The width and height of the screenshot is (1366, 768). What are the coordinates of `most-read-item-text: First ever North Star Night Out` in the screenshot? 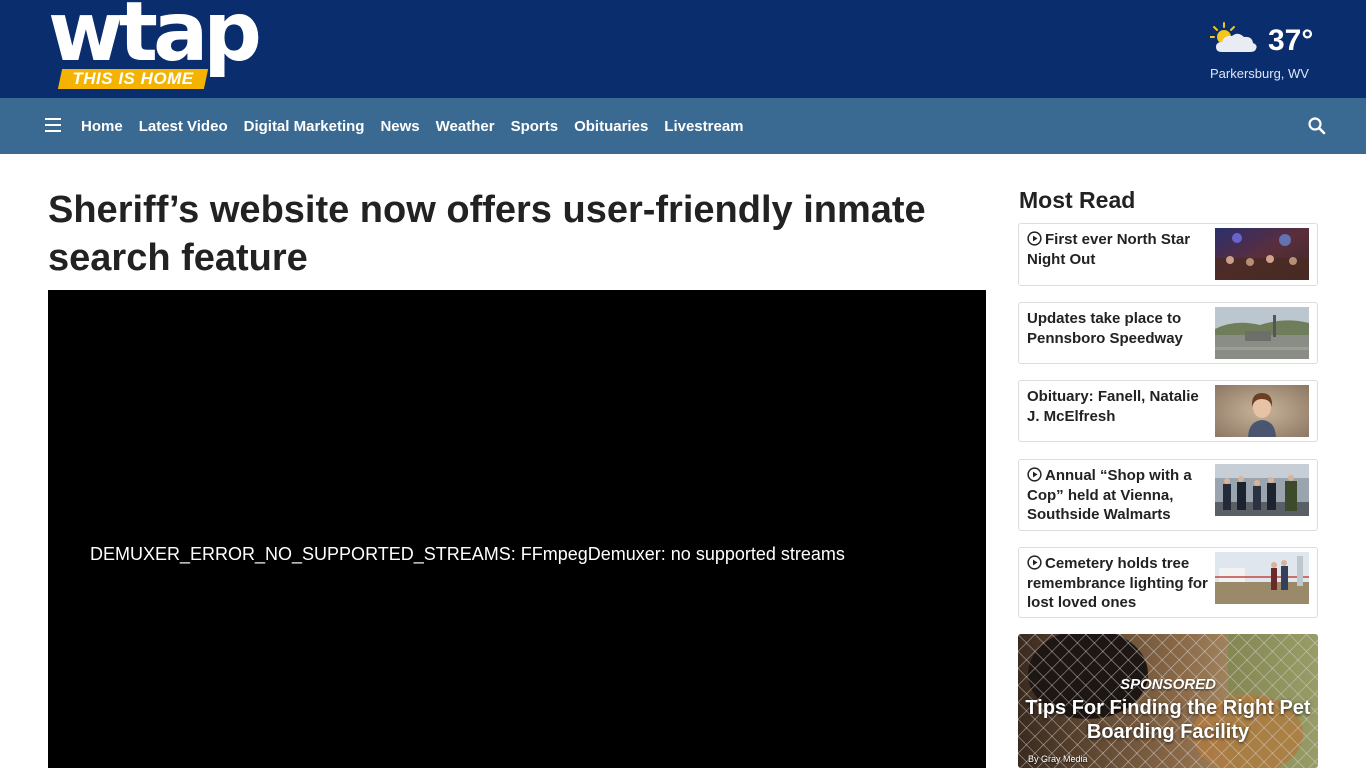 It's located at (1109, 249).